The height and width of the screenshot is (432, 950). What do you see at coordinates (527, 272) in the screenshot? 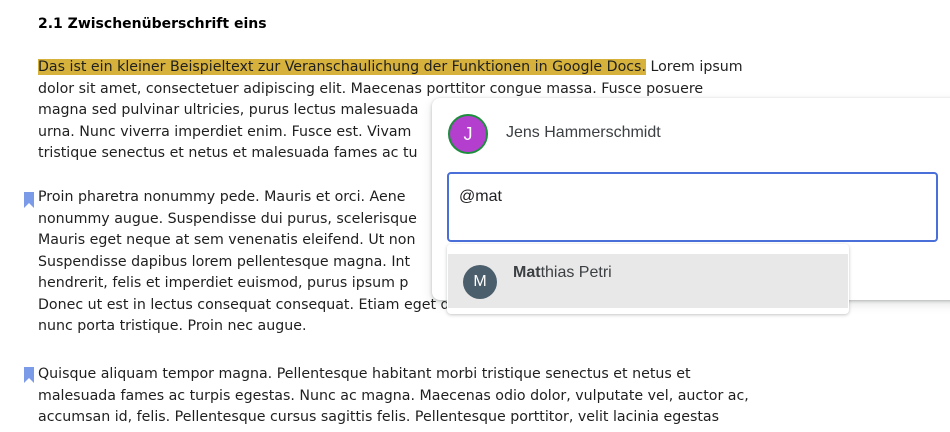
I see `suggestion-name-match: Mat` at bounding box center [527, 272].